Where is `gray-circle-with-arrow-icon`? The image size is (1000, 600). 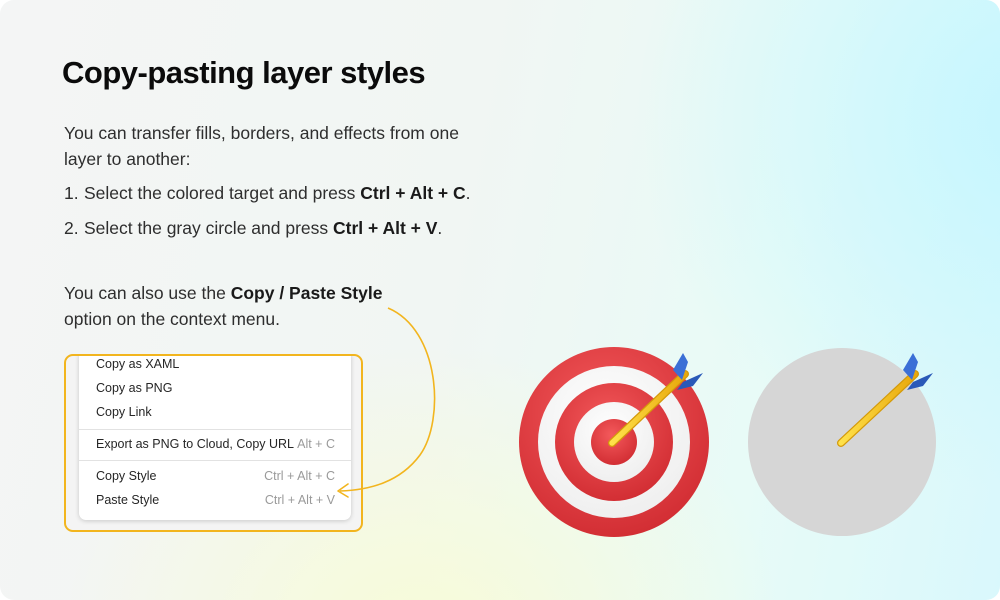 gray-circle-with-arrow-icon is located at coordinates (845, 440).